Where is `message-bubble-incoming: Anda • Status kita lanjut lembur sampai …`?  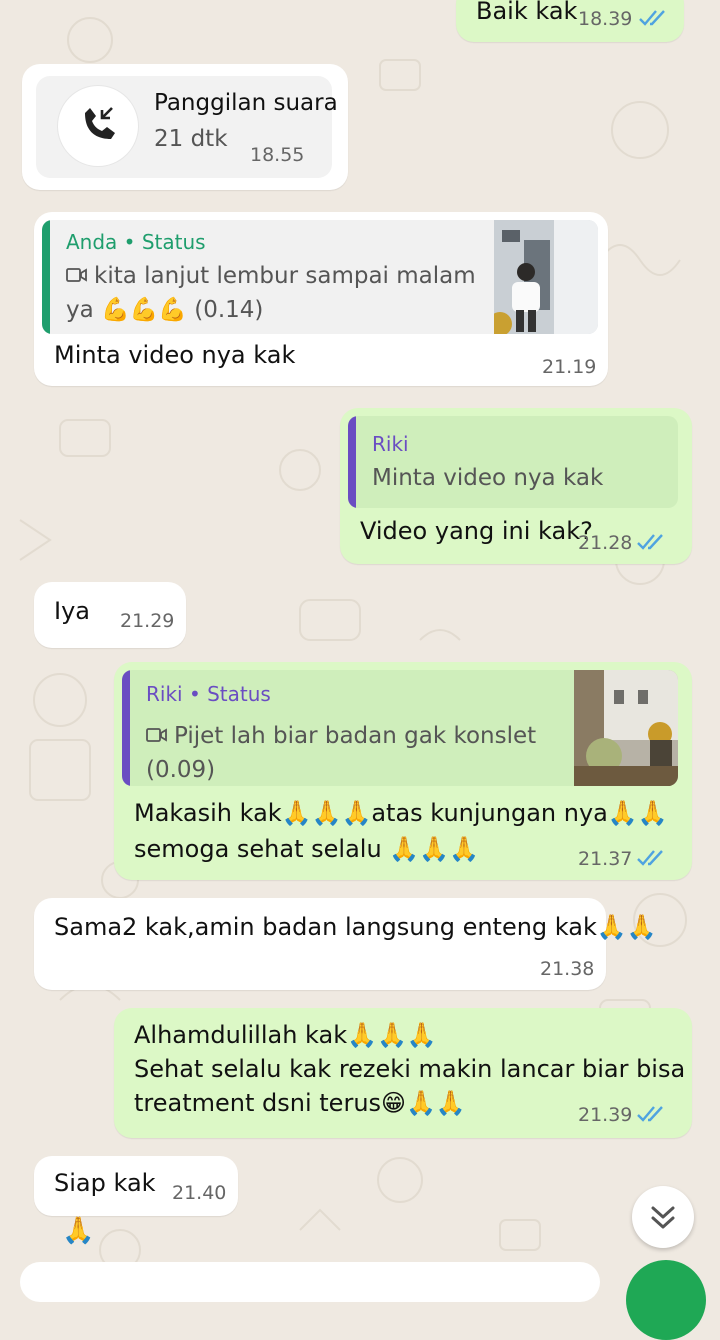
message-bubble-incoming: Anda • Status kita lanjut lembur sampai … is located at coordinates (321, 299).